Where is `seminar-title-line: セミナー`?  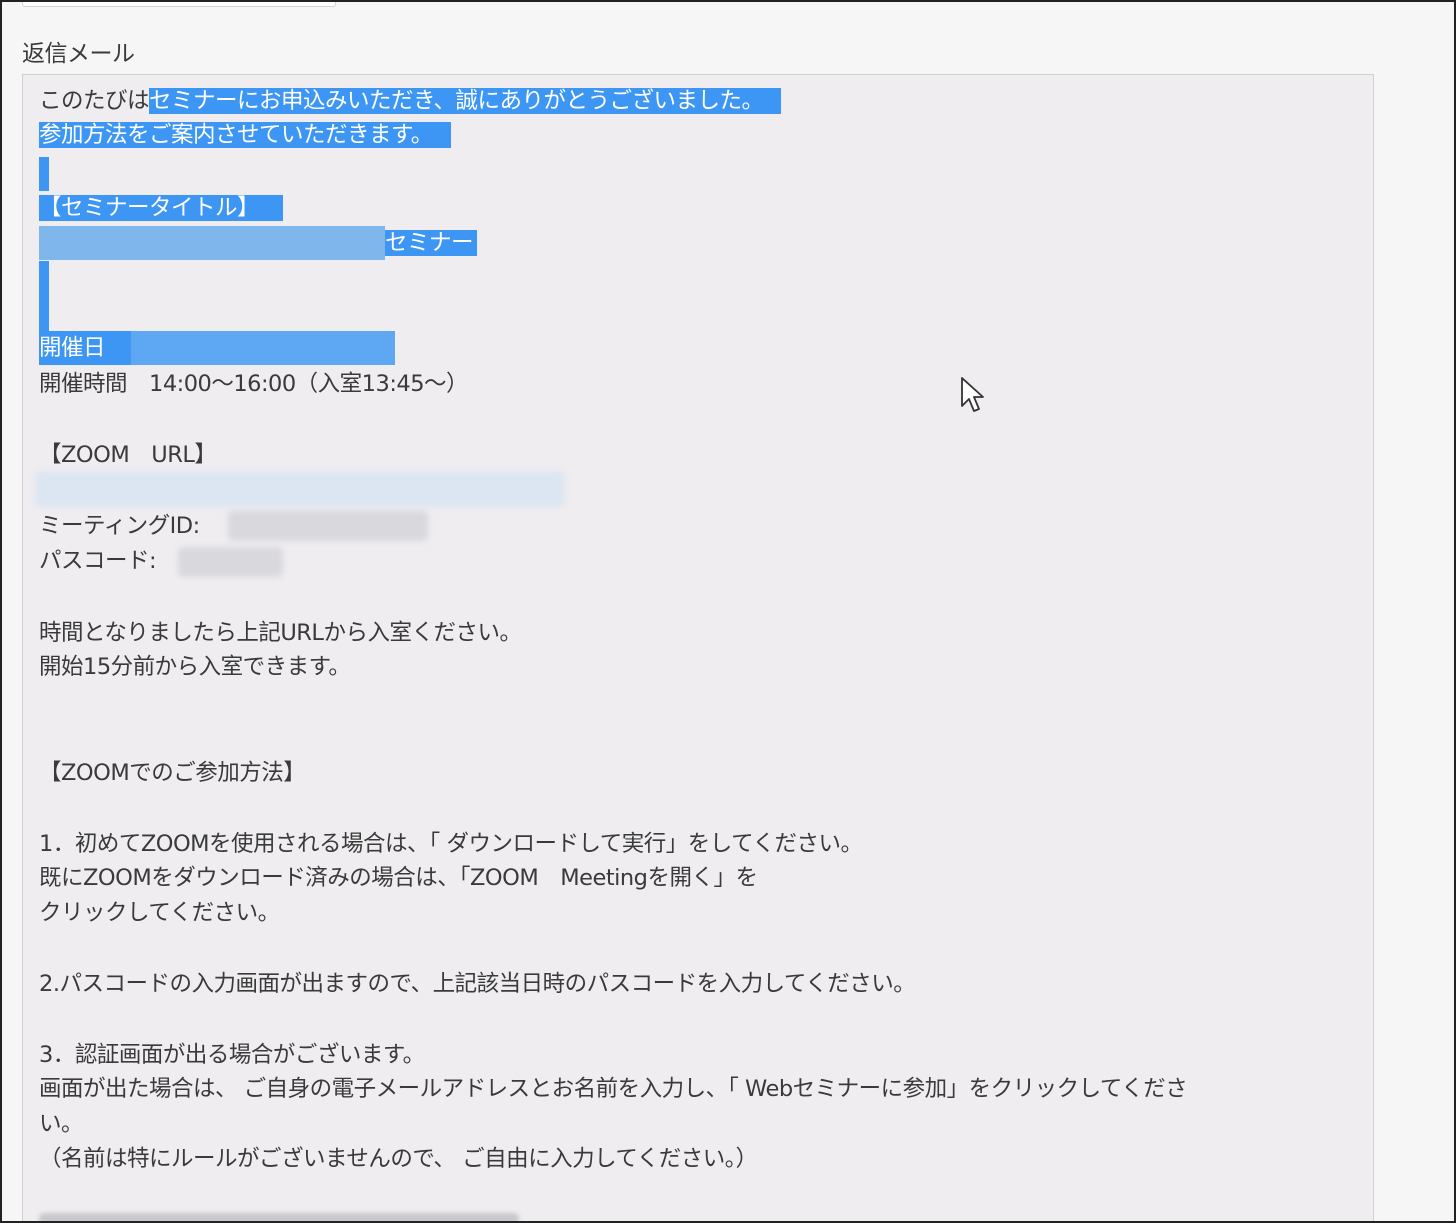
seminar-title-line: セミナー is located at coordinates (258, 243).